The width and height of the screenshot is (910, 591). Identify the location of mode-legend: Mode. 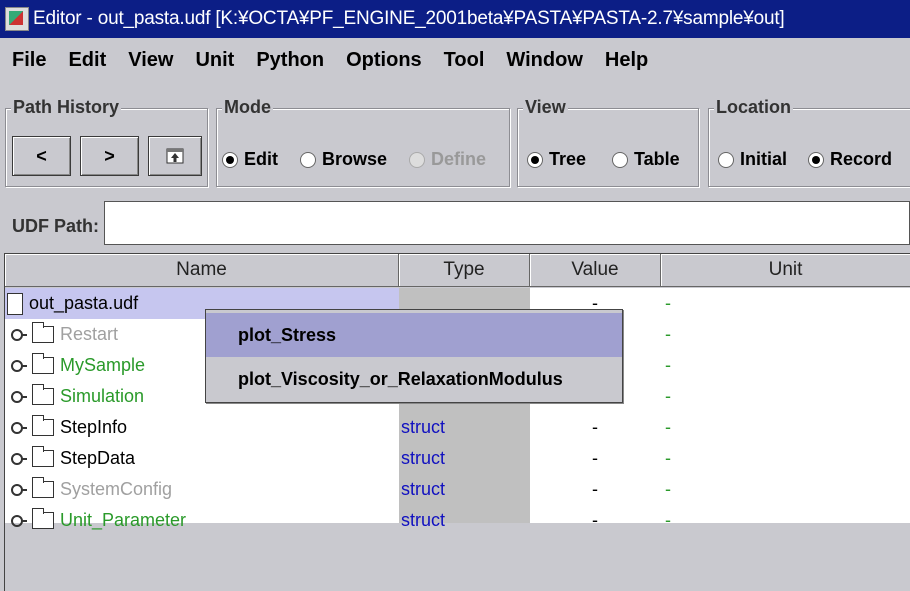
(247, 107).